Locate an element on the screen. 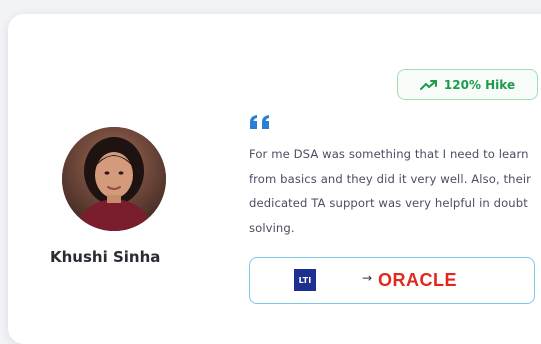 The height and width of the screenshot is (344, 541). hike-badge: 120% Hike is located at coordinates (467, 84).